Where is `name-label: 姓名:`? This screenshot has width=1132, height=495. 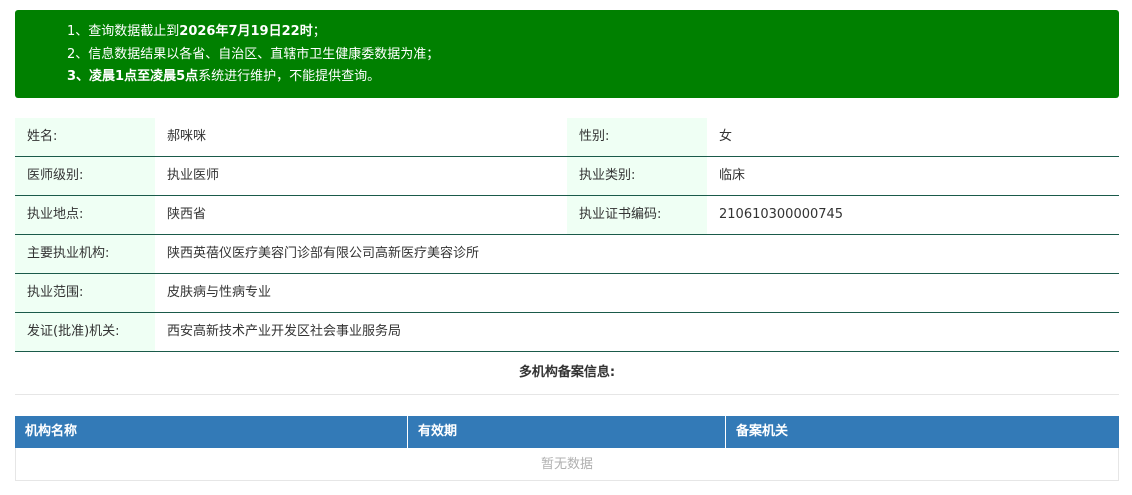
name-label: 姓名: is located at coordinates (85, 137).